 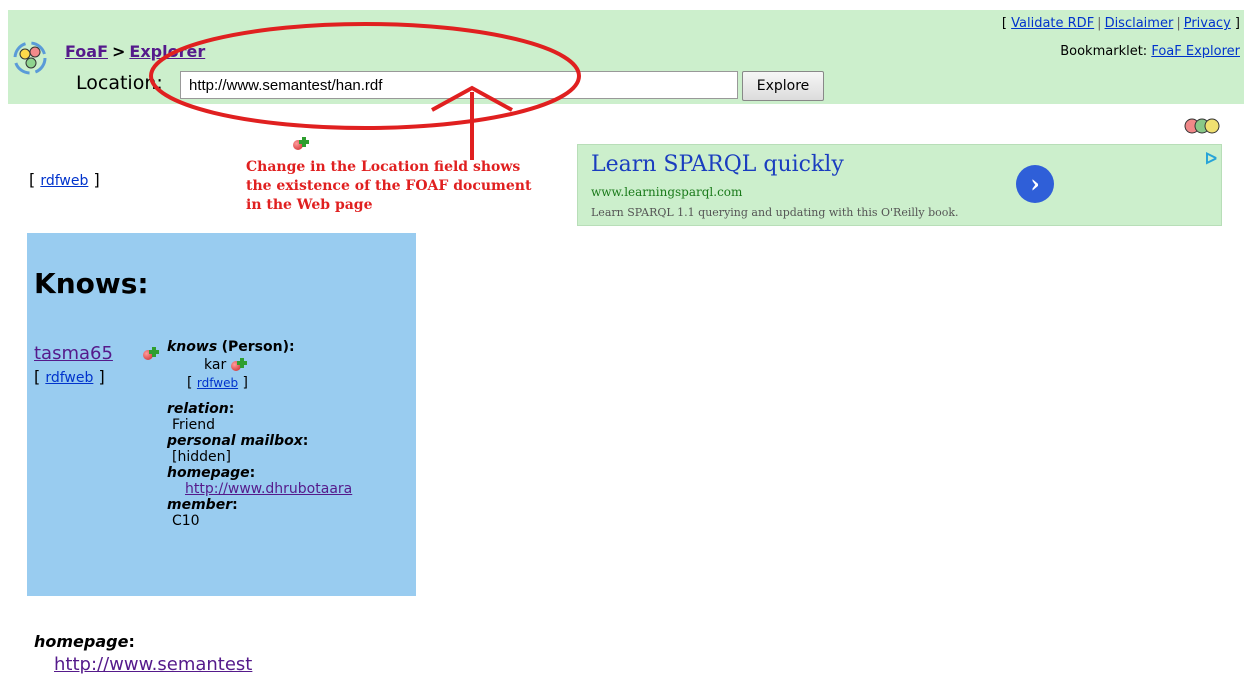 What do you see at coordinates (201, 457) in the screenshot?
I see `mailbox-value: [hidden]` at bounding box center [201, 457].